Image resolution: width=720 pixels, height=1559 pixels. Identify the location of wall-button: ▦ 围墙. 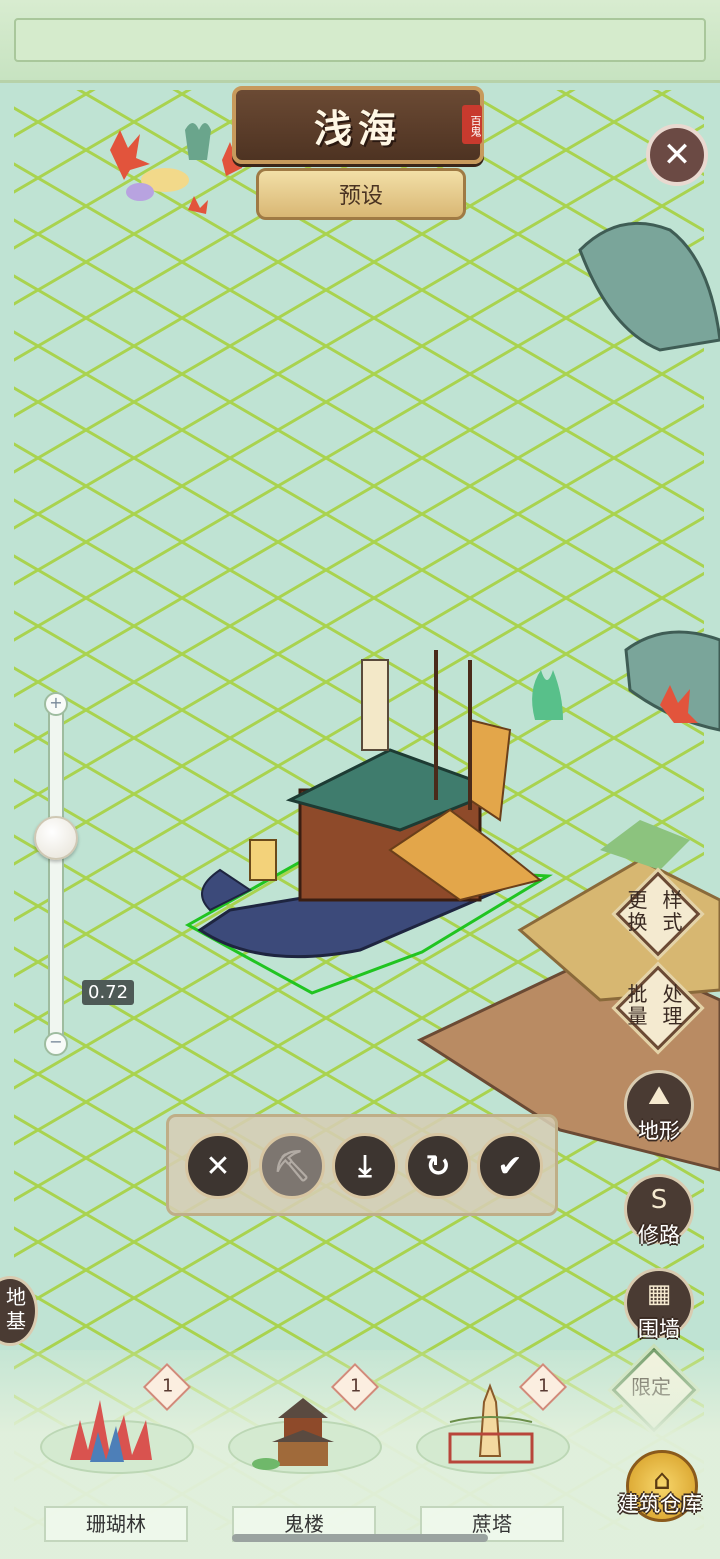
(659, 1304).